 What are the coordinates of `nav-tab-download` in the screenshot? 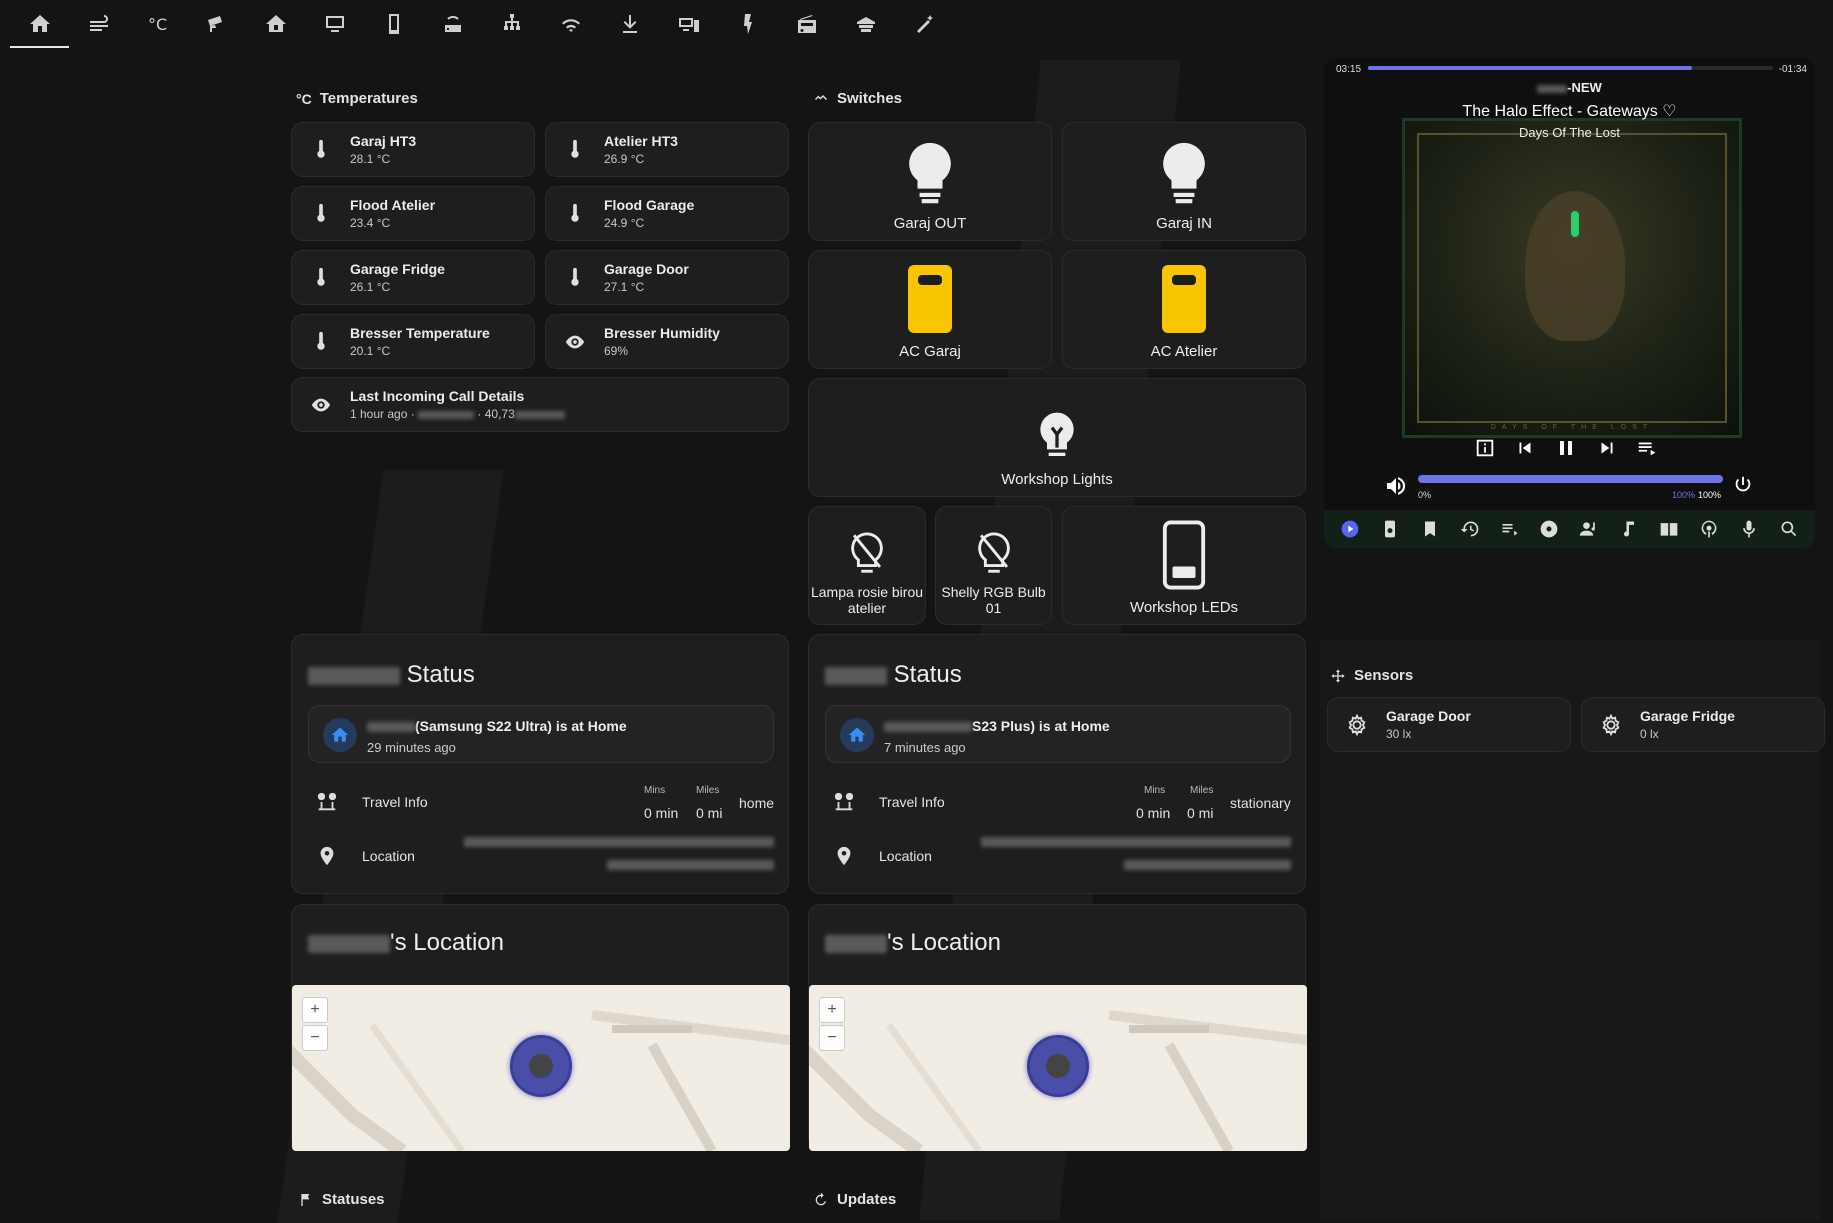 It's located at (629, 24).